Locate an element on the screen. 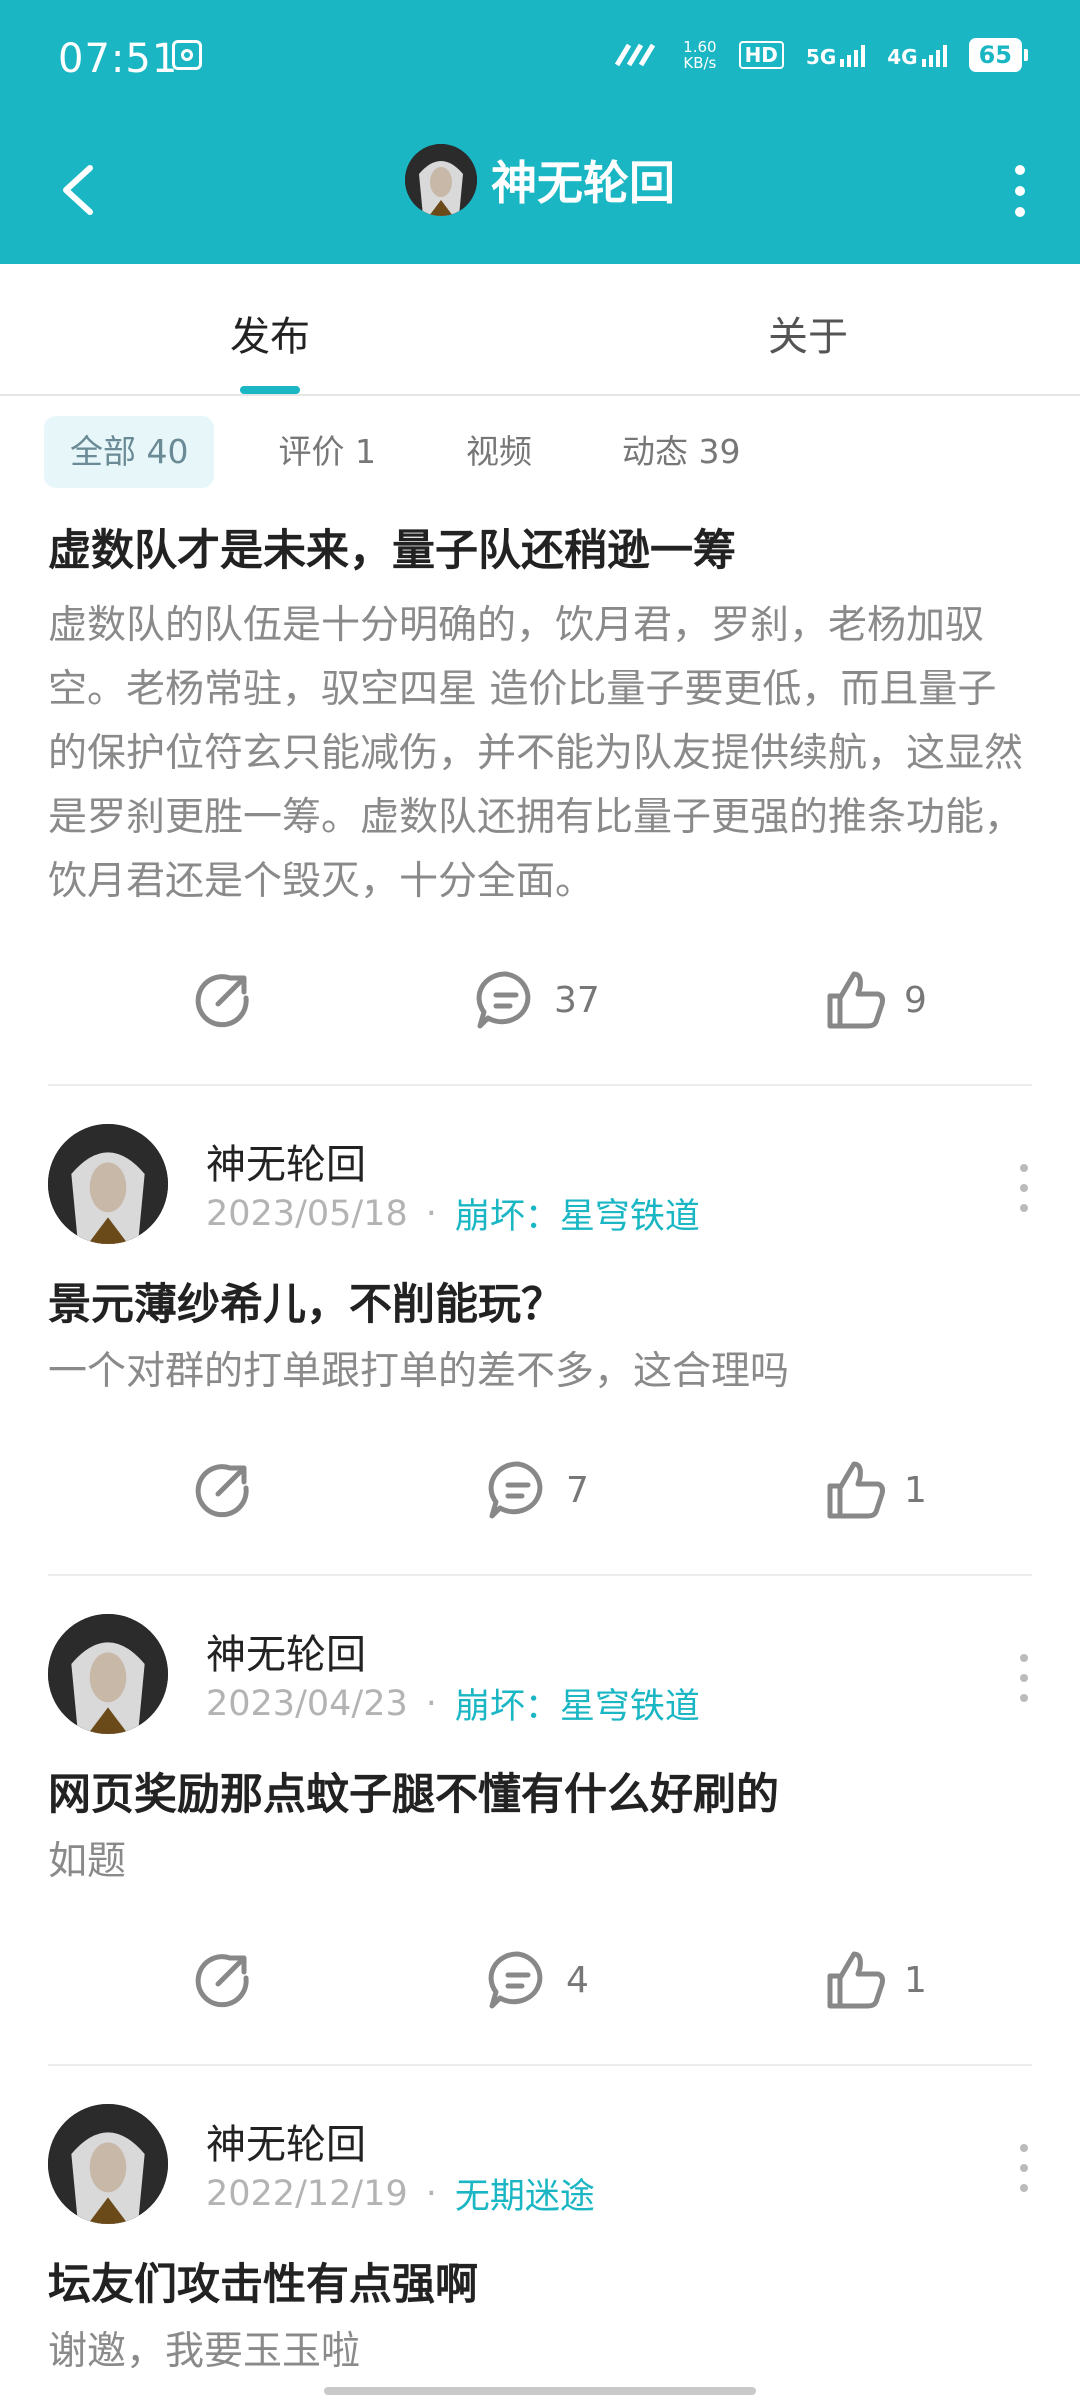 Image resolution: width=1080 pixels, height=2400 pixels. post-date: 2023/05/18 is located at coordinates (307, 1213).